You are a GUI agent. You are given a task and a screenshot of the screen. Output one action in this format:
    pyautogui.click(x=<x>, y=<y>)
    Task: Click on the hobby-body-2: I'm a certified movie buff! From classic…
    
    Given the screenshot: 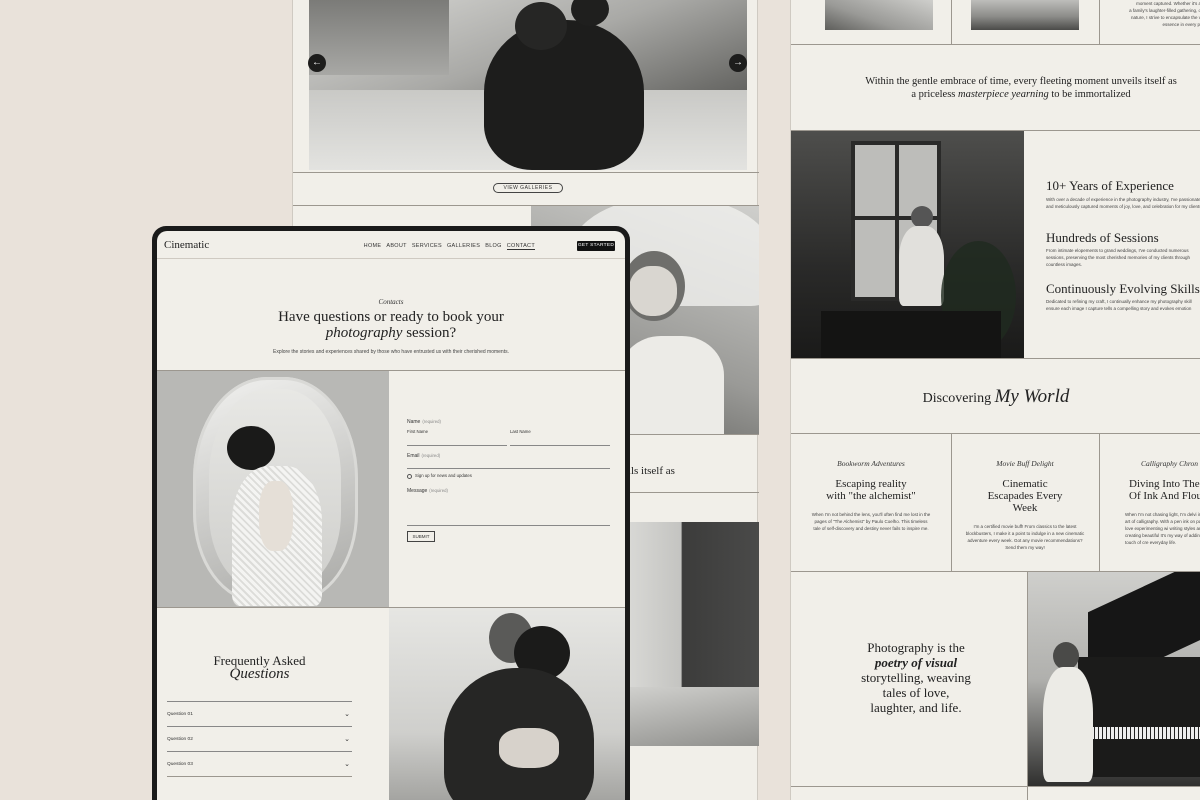 What is the action you would take?
    pyautogui.click(x=1025, y=537)
    